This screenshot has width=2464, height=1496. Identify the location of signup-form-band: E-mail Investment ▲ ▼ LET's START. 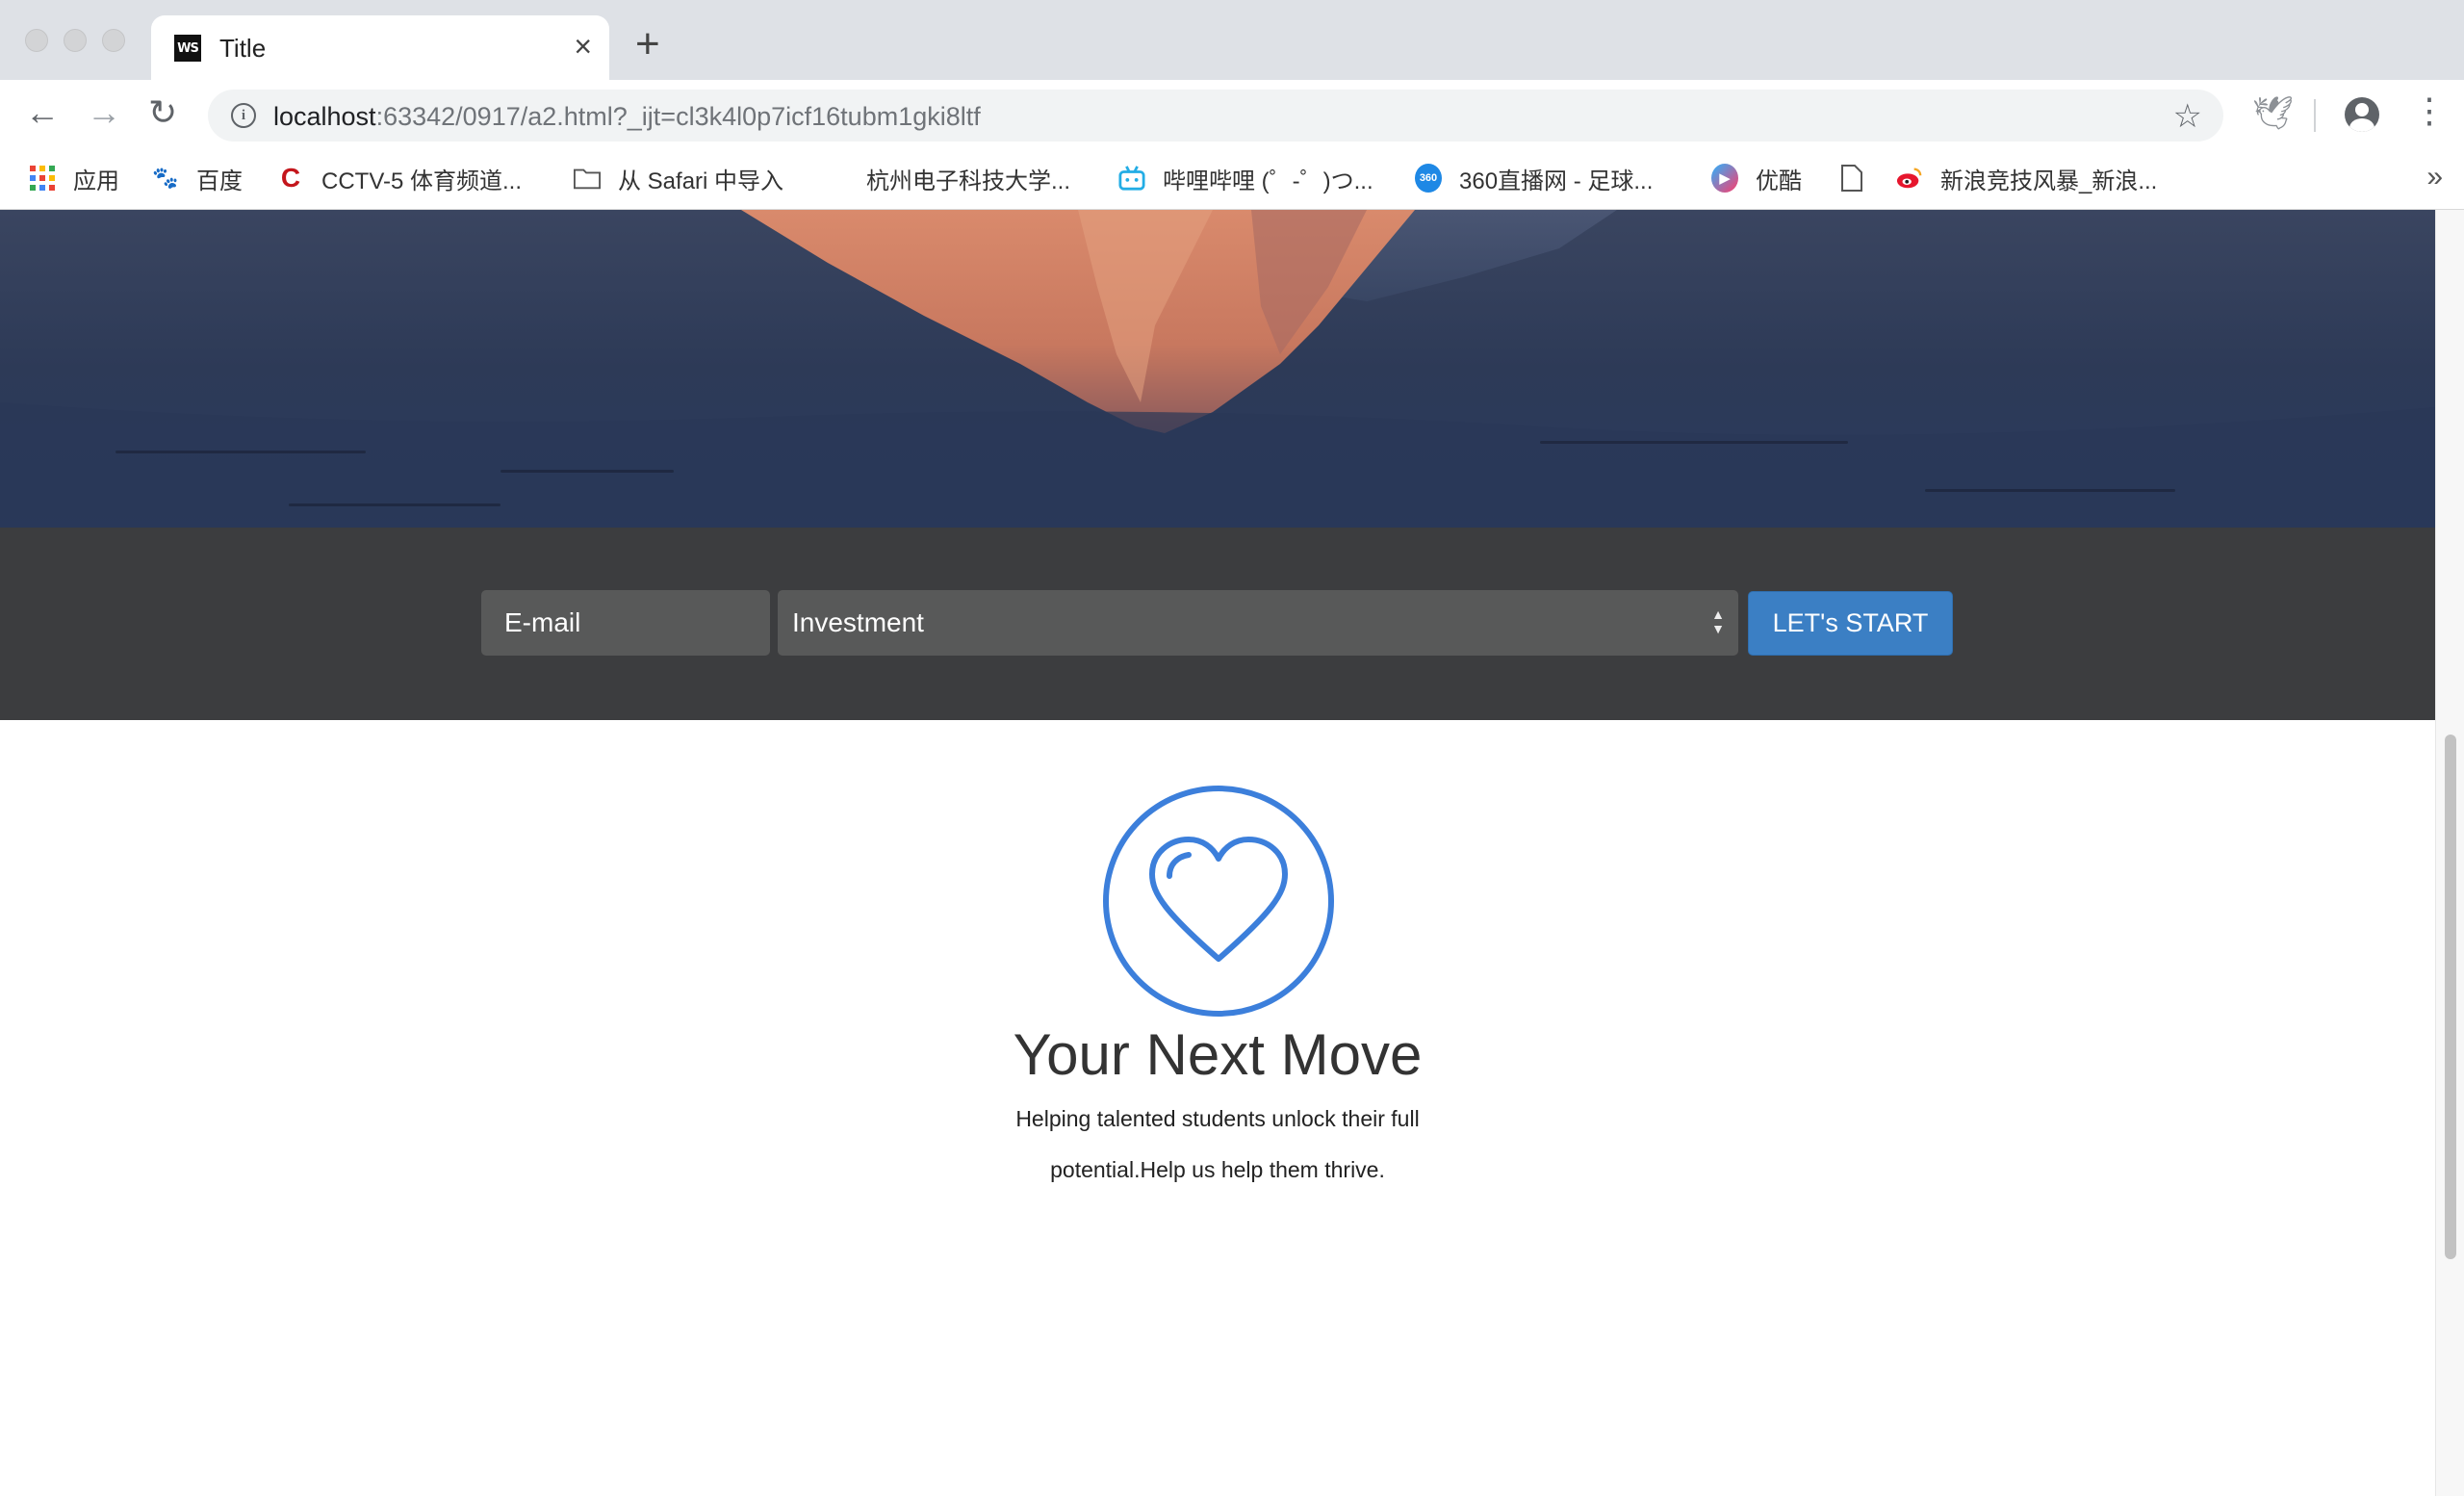
(1217, 624).